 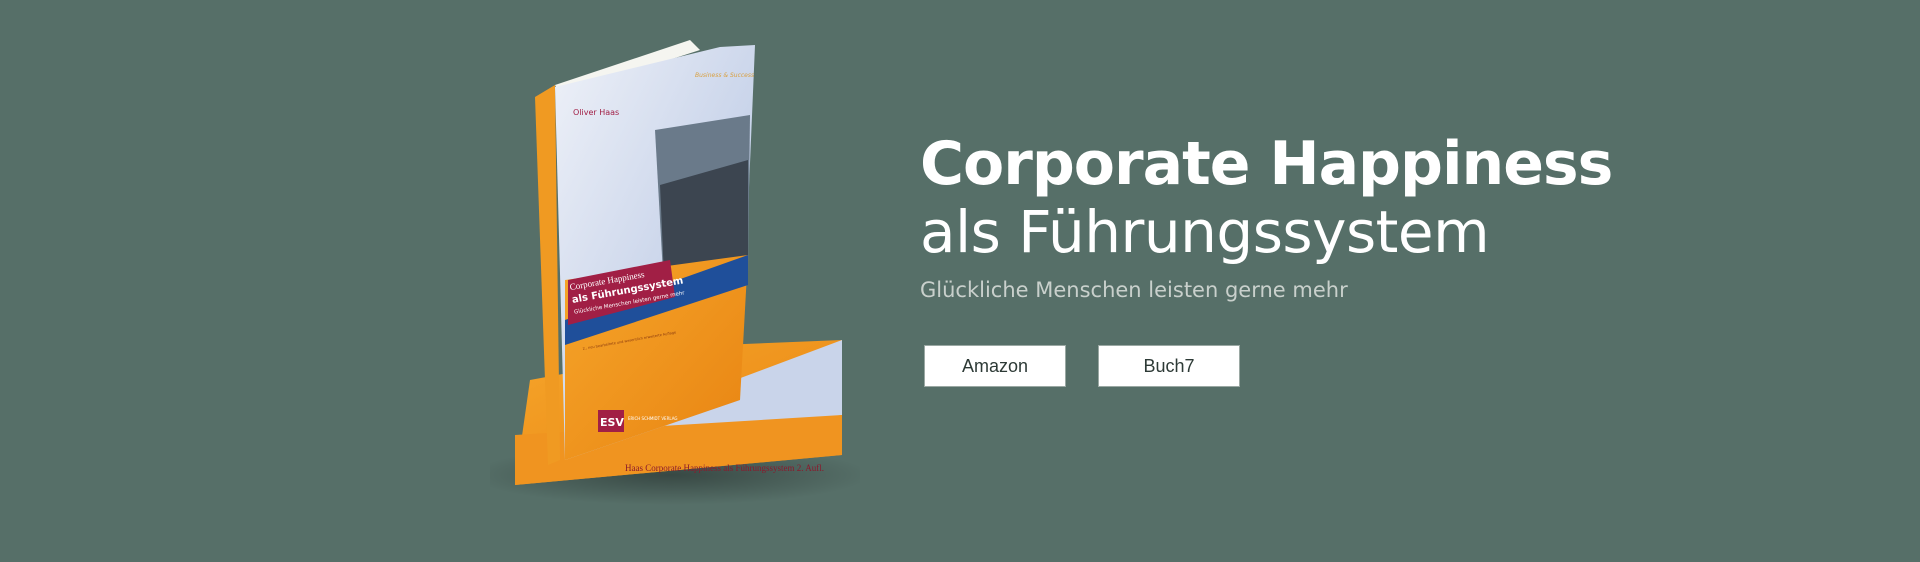 What do you see at coordinates (1266, 164) in the screenshot?
I see `hero-title-line1: Corporate Happiness` at bounding box center [1266, 164].